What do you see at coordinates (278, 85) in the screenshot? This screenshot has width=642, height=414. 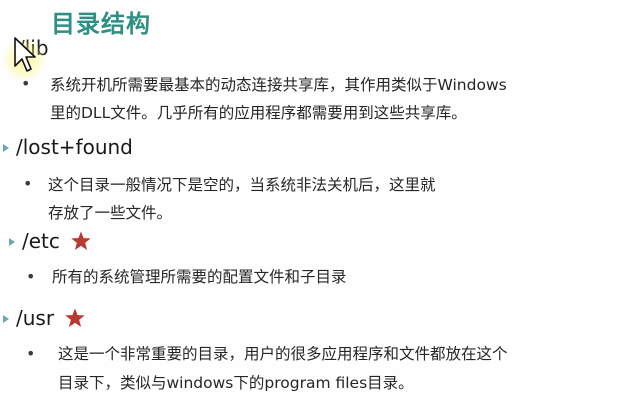 I see `entry-lib-line-1: 系统开机所需要最基本的动态连接共享库，其作用类似于Windows` at bounding box center [278, 85].